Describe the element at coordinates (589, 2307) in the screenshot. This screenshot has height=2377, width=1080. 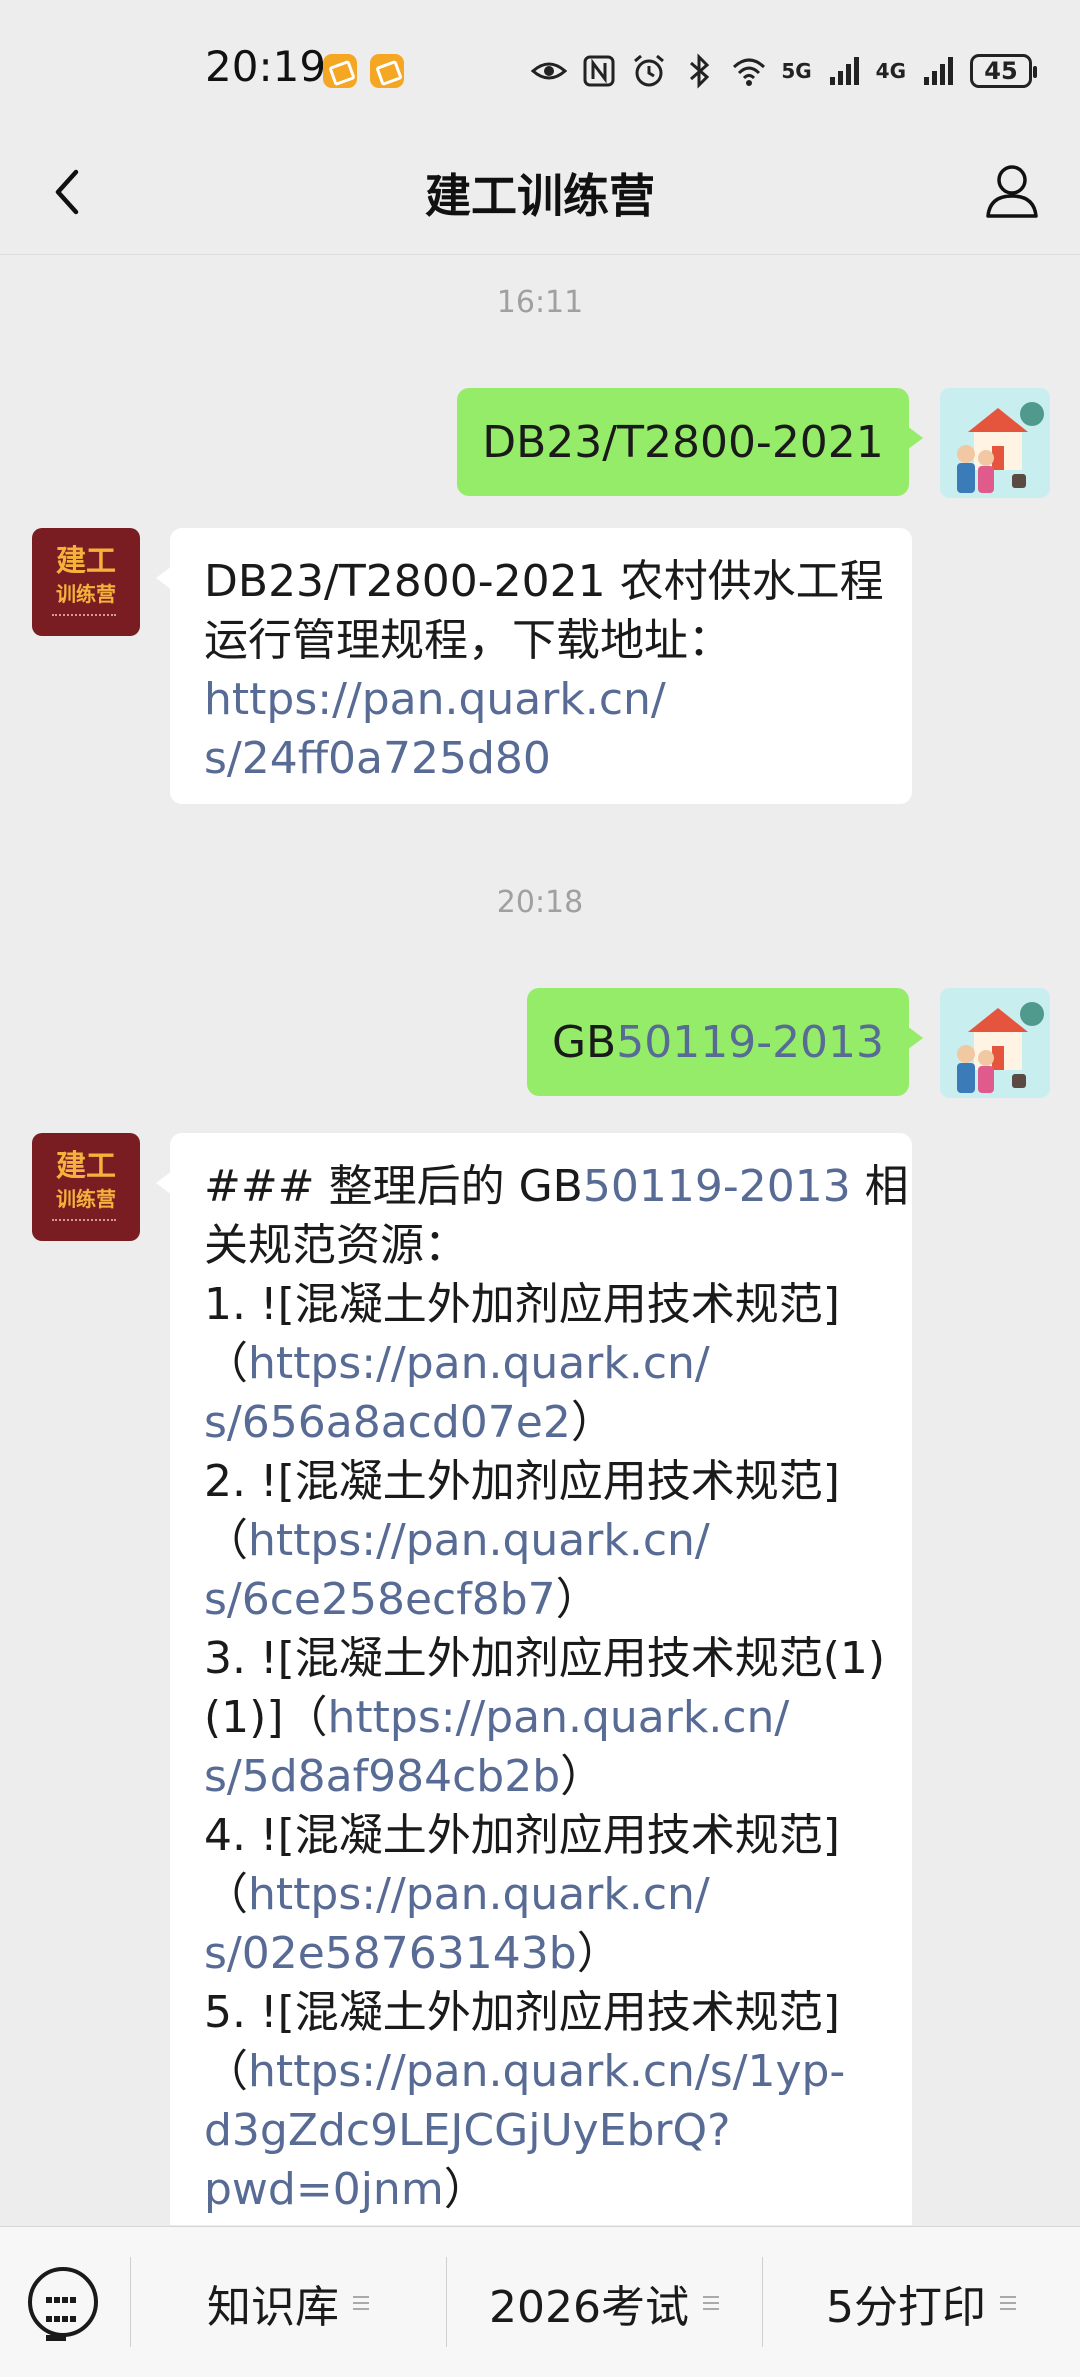
I see `menu-item-label: 2026考试` at that location.